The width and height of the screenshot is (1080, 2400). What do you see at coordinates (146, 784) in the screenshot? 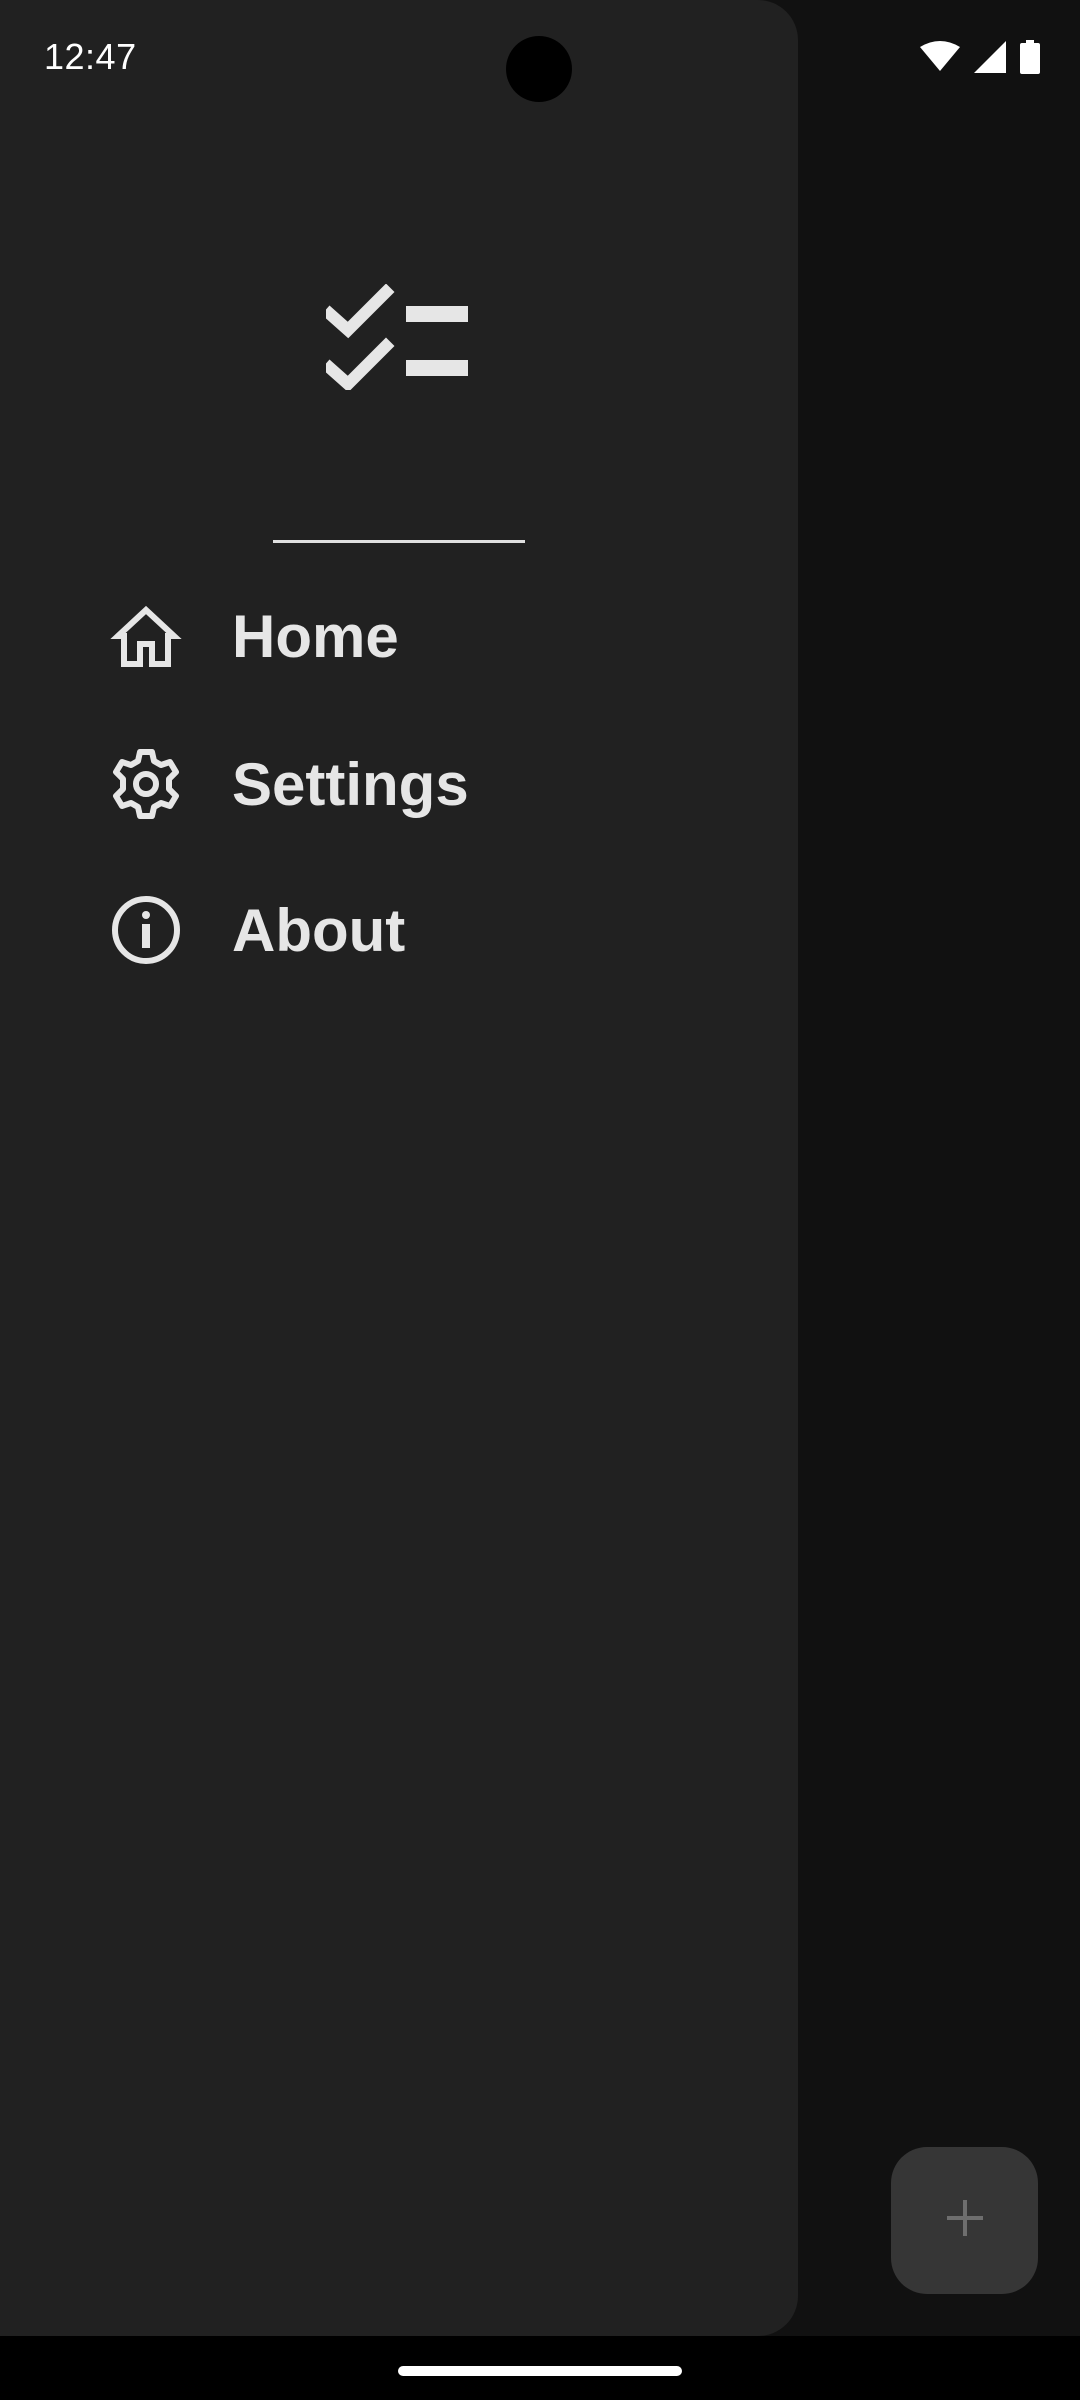
I see `gear-icon` at bounding box center [146, 784].